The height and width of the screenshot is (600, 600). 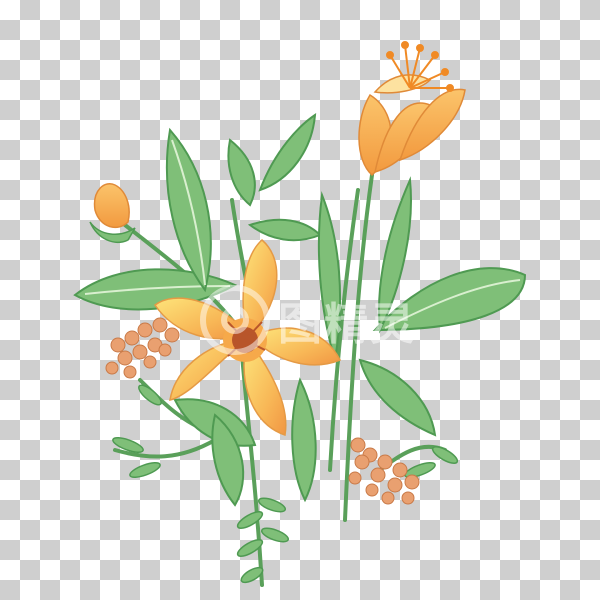 I want to click on watermark-text: 图精灵, so click(x=347, y=324).